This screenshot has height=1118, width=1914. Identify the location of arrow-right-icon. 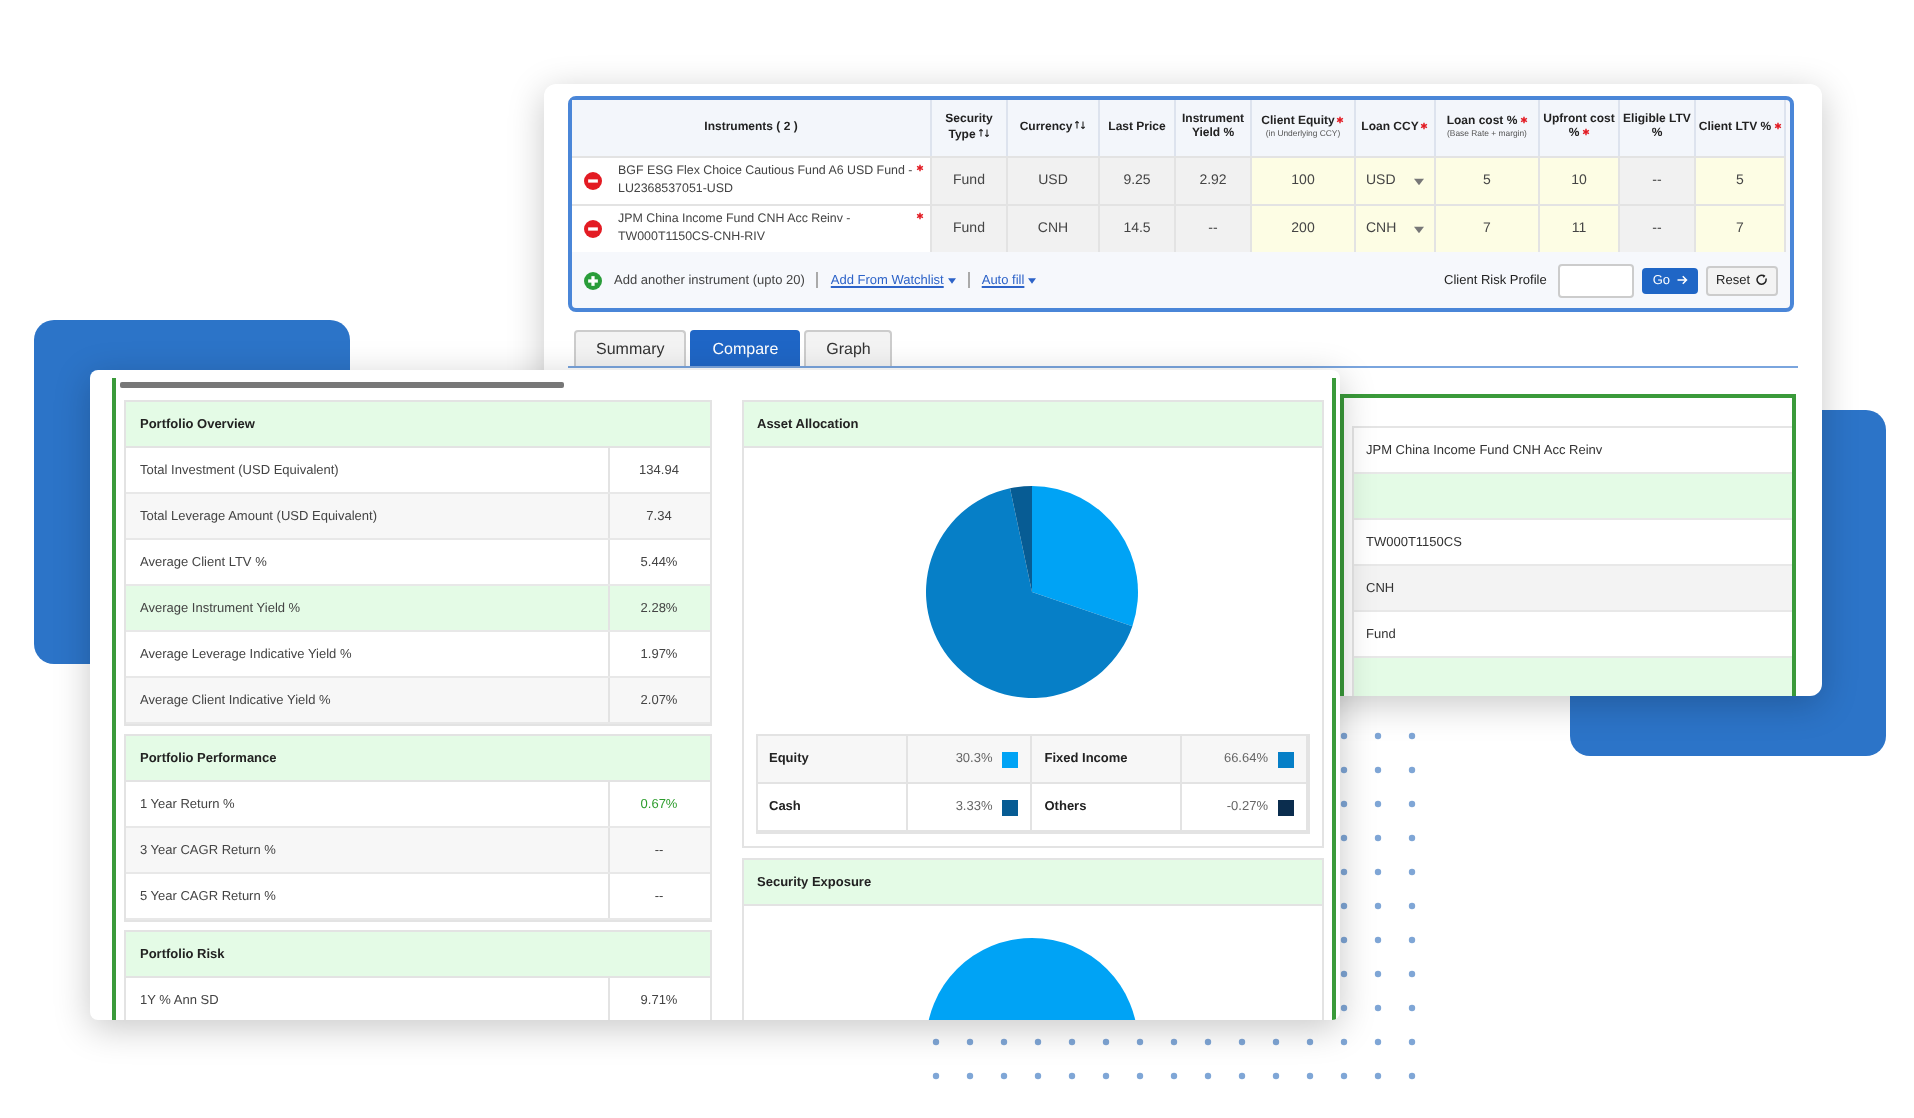
(1682, 280).